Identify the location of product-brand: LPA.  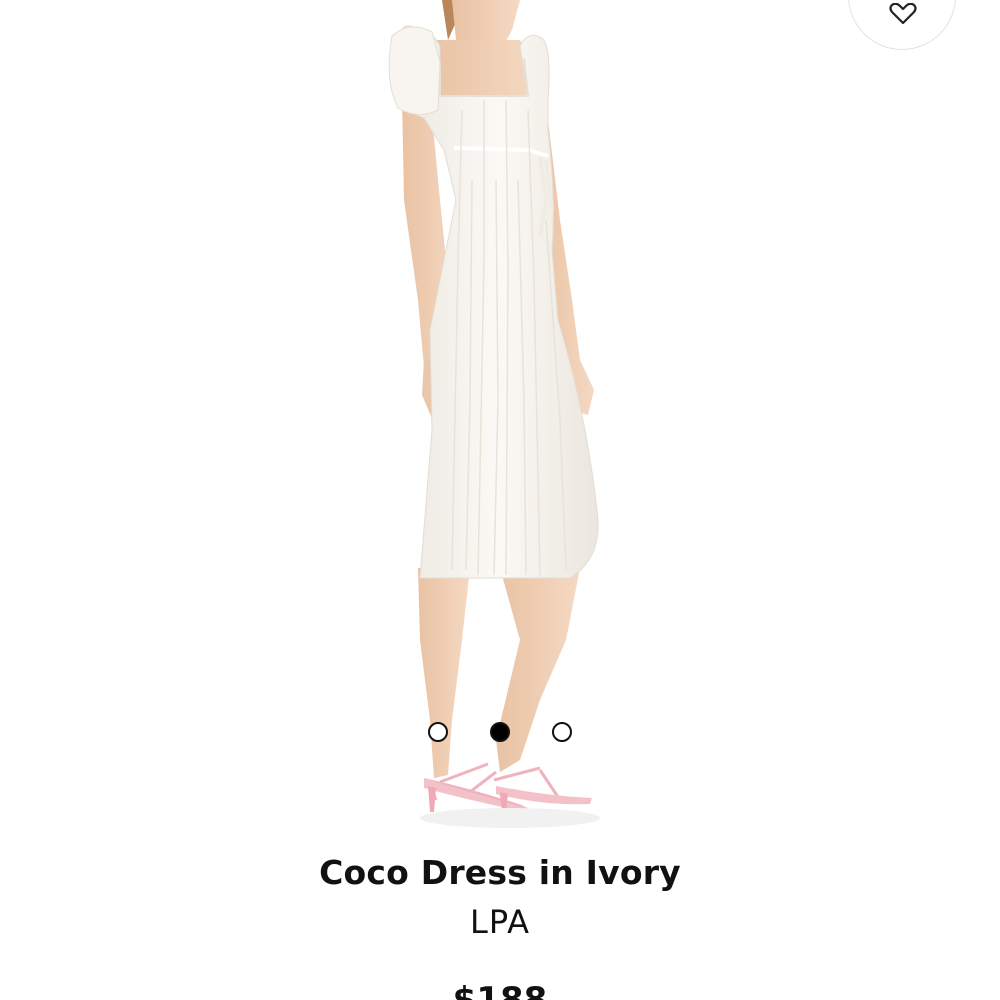
(500, 922).